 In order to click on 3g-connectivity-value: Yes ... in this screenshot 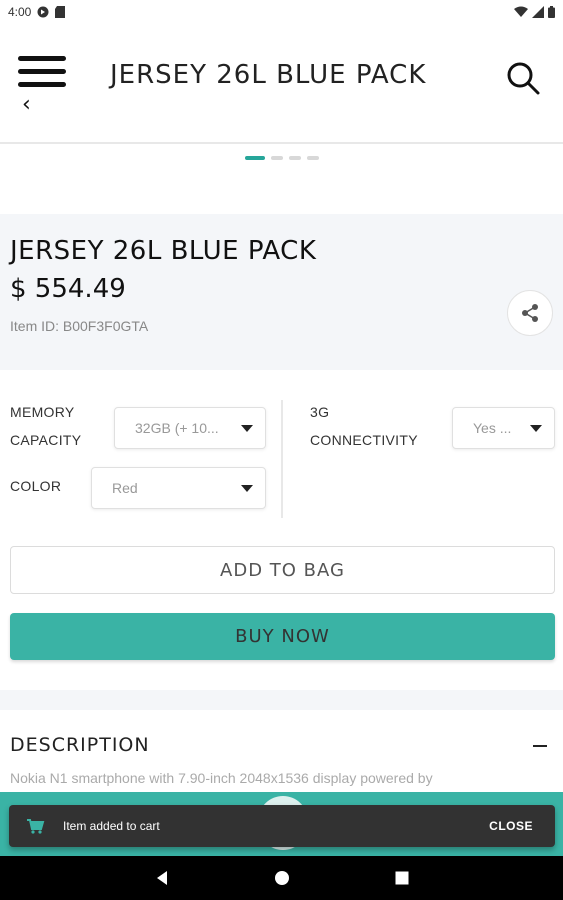, I will do `click(492, 428)`.